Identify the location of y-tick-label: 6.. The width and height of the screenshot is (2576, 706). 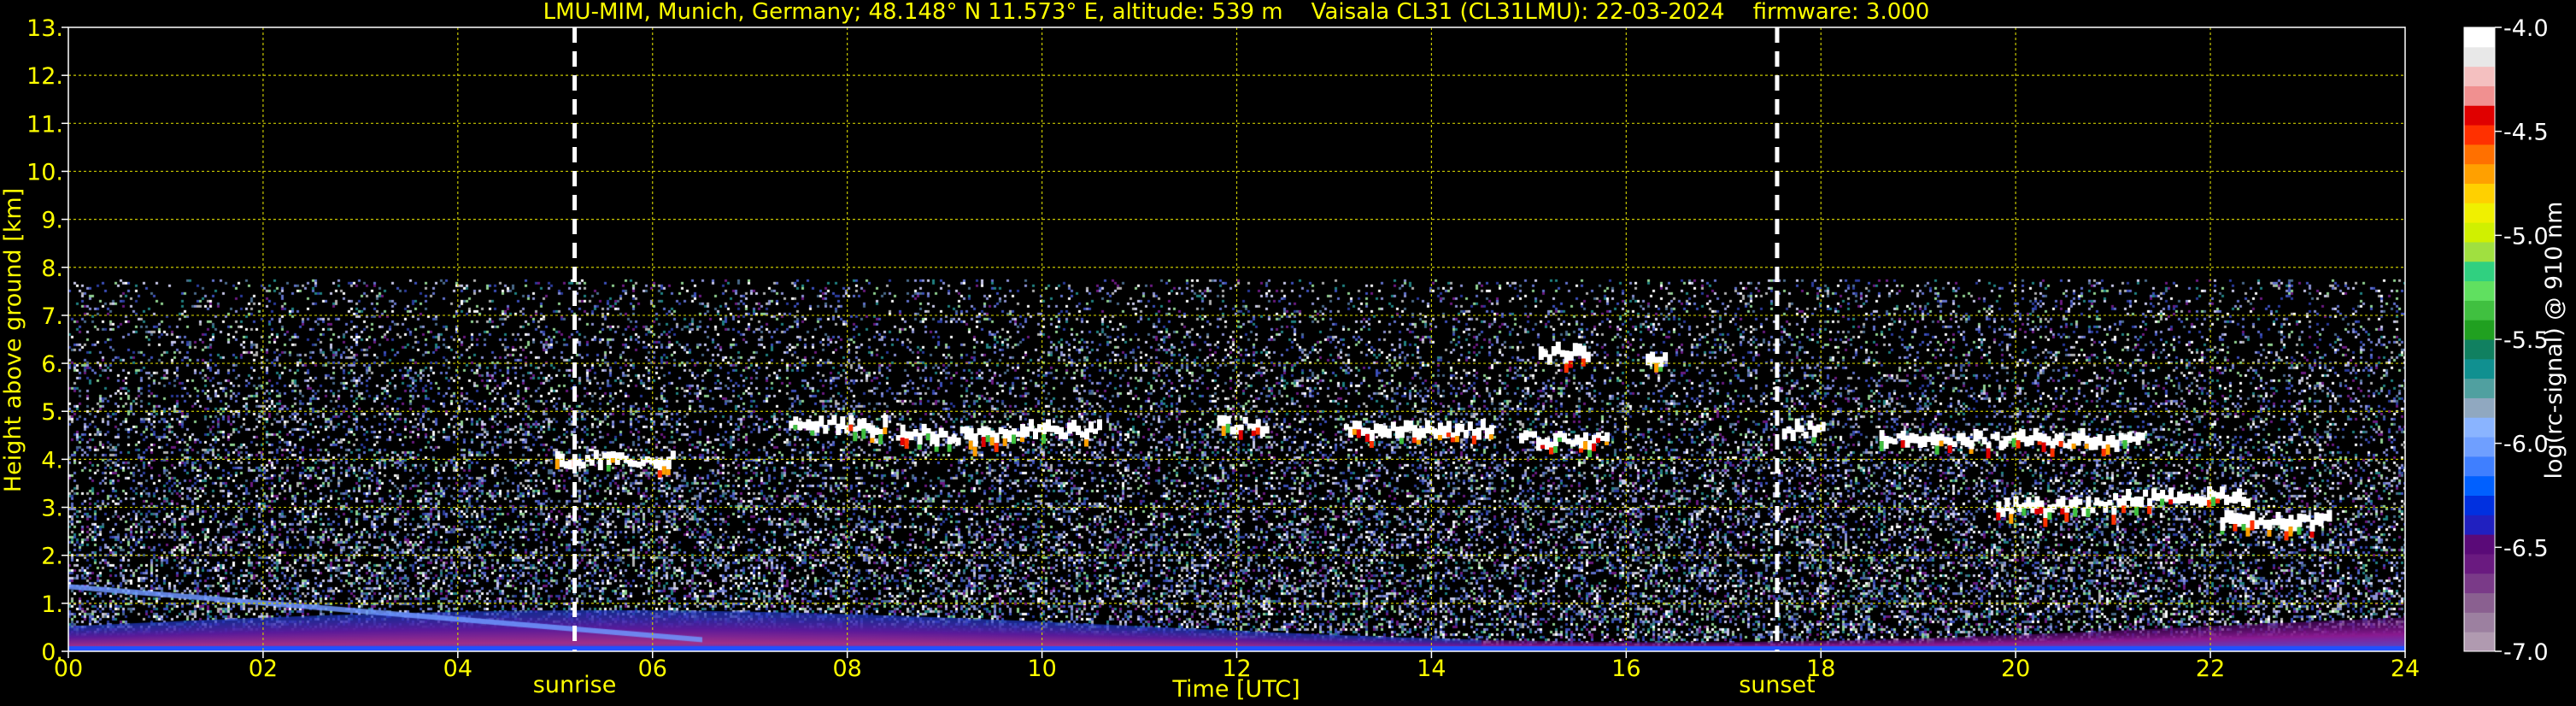
(52, 364).